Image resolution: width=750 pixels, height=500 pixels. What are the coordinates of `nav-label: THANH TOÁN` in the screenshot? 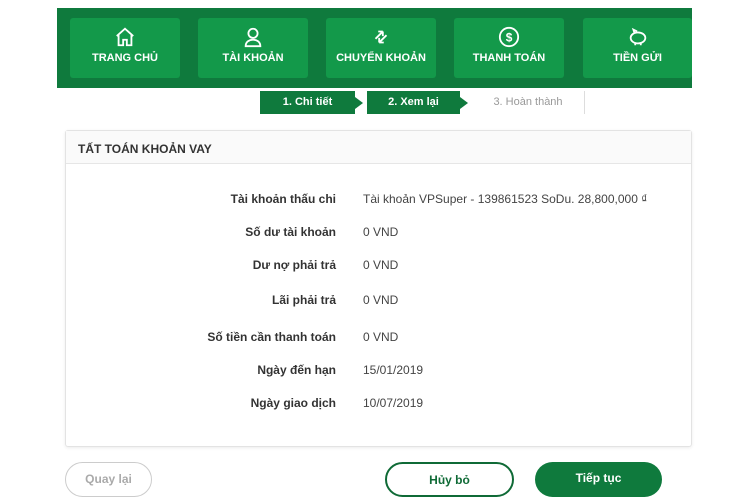 It's located at (509, 58).